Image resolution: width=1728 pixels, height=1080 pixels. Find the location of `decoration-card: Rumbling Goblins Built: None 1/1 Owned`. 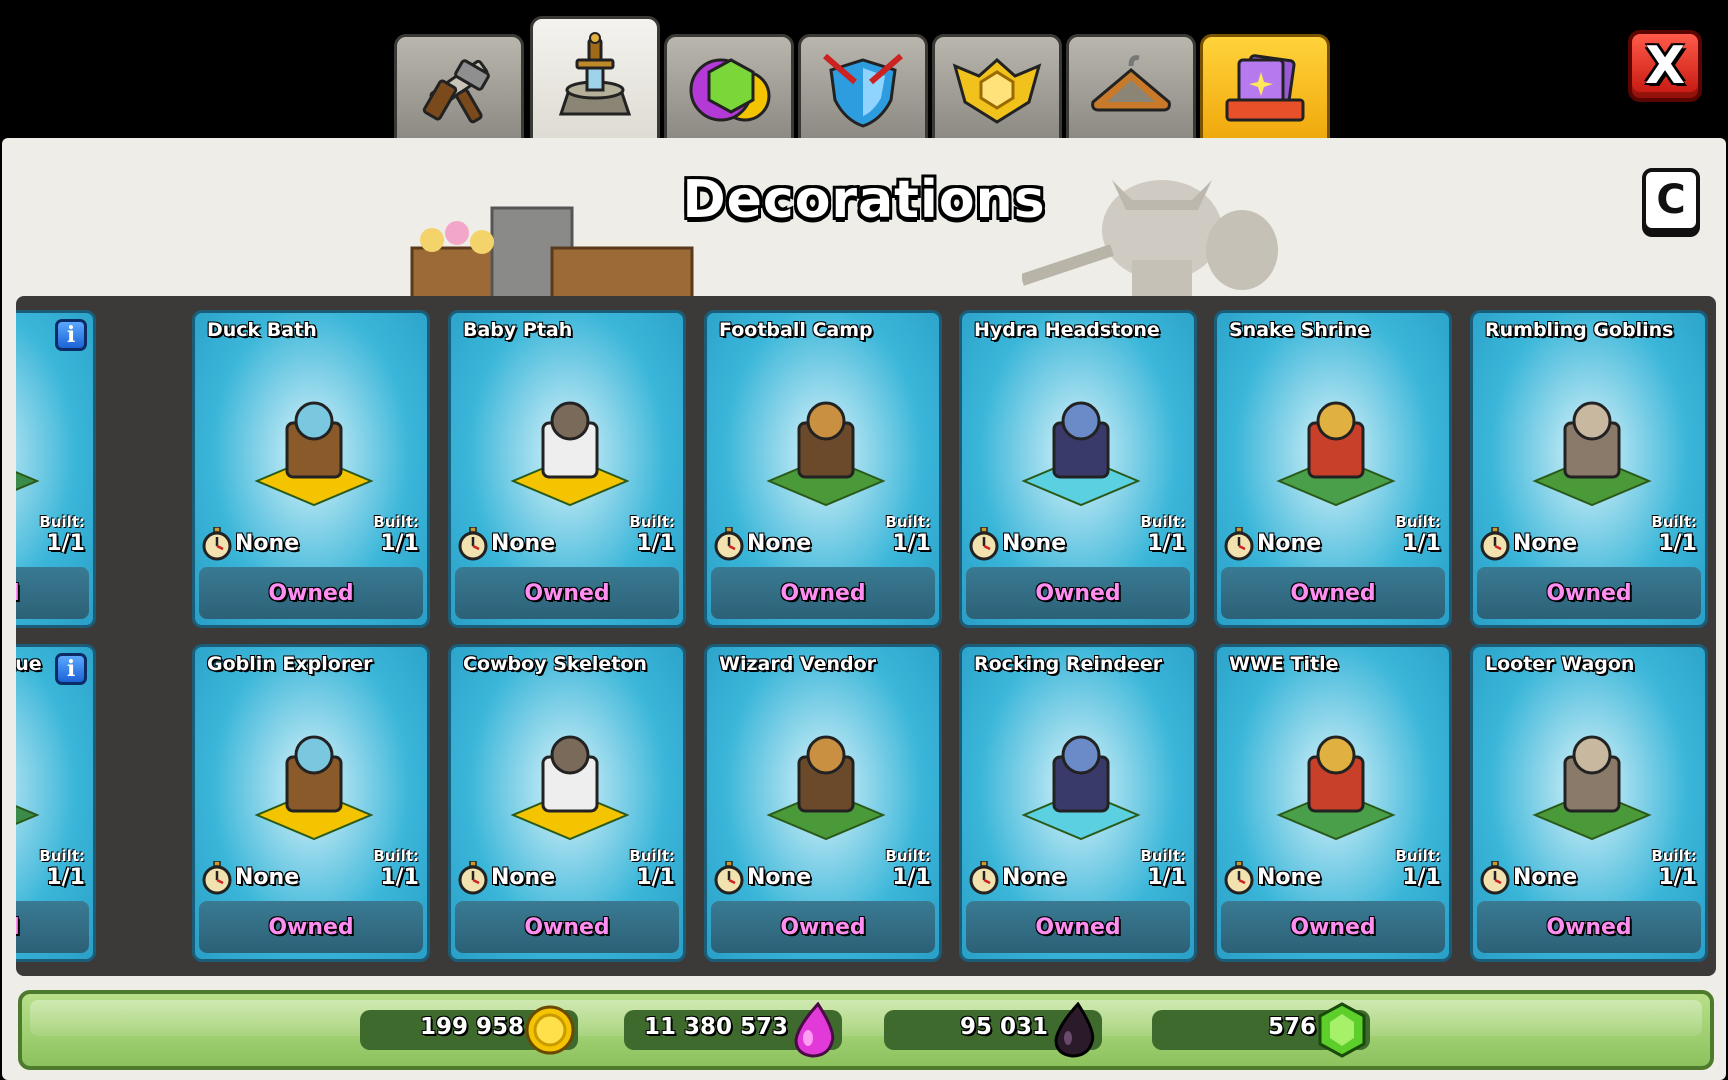

decoration-card: Rumbling Goblins Built: None 1/1 Owned is located at coordinates (1589, 469).